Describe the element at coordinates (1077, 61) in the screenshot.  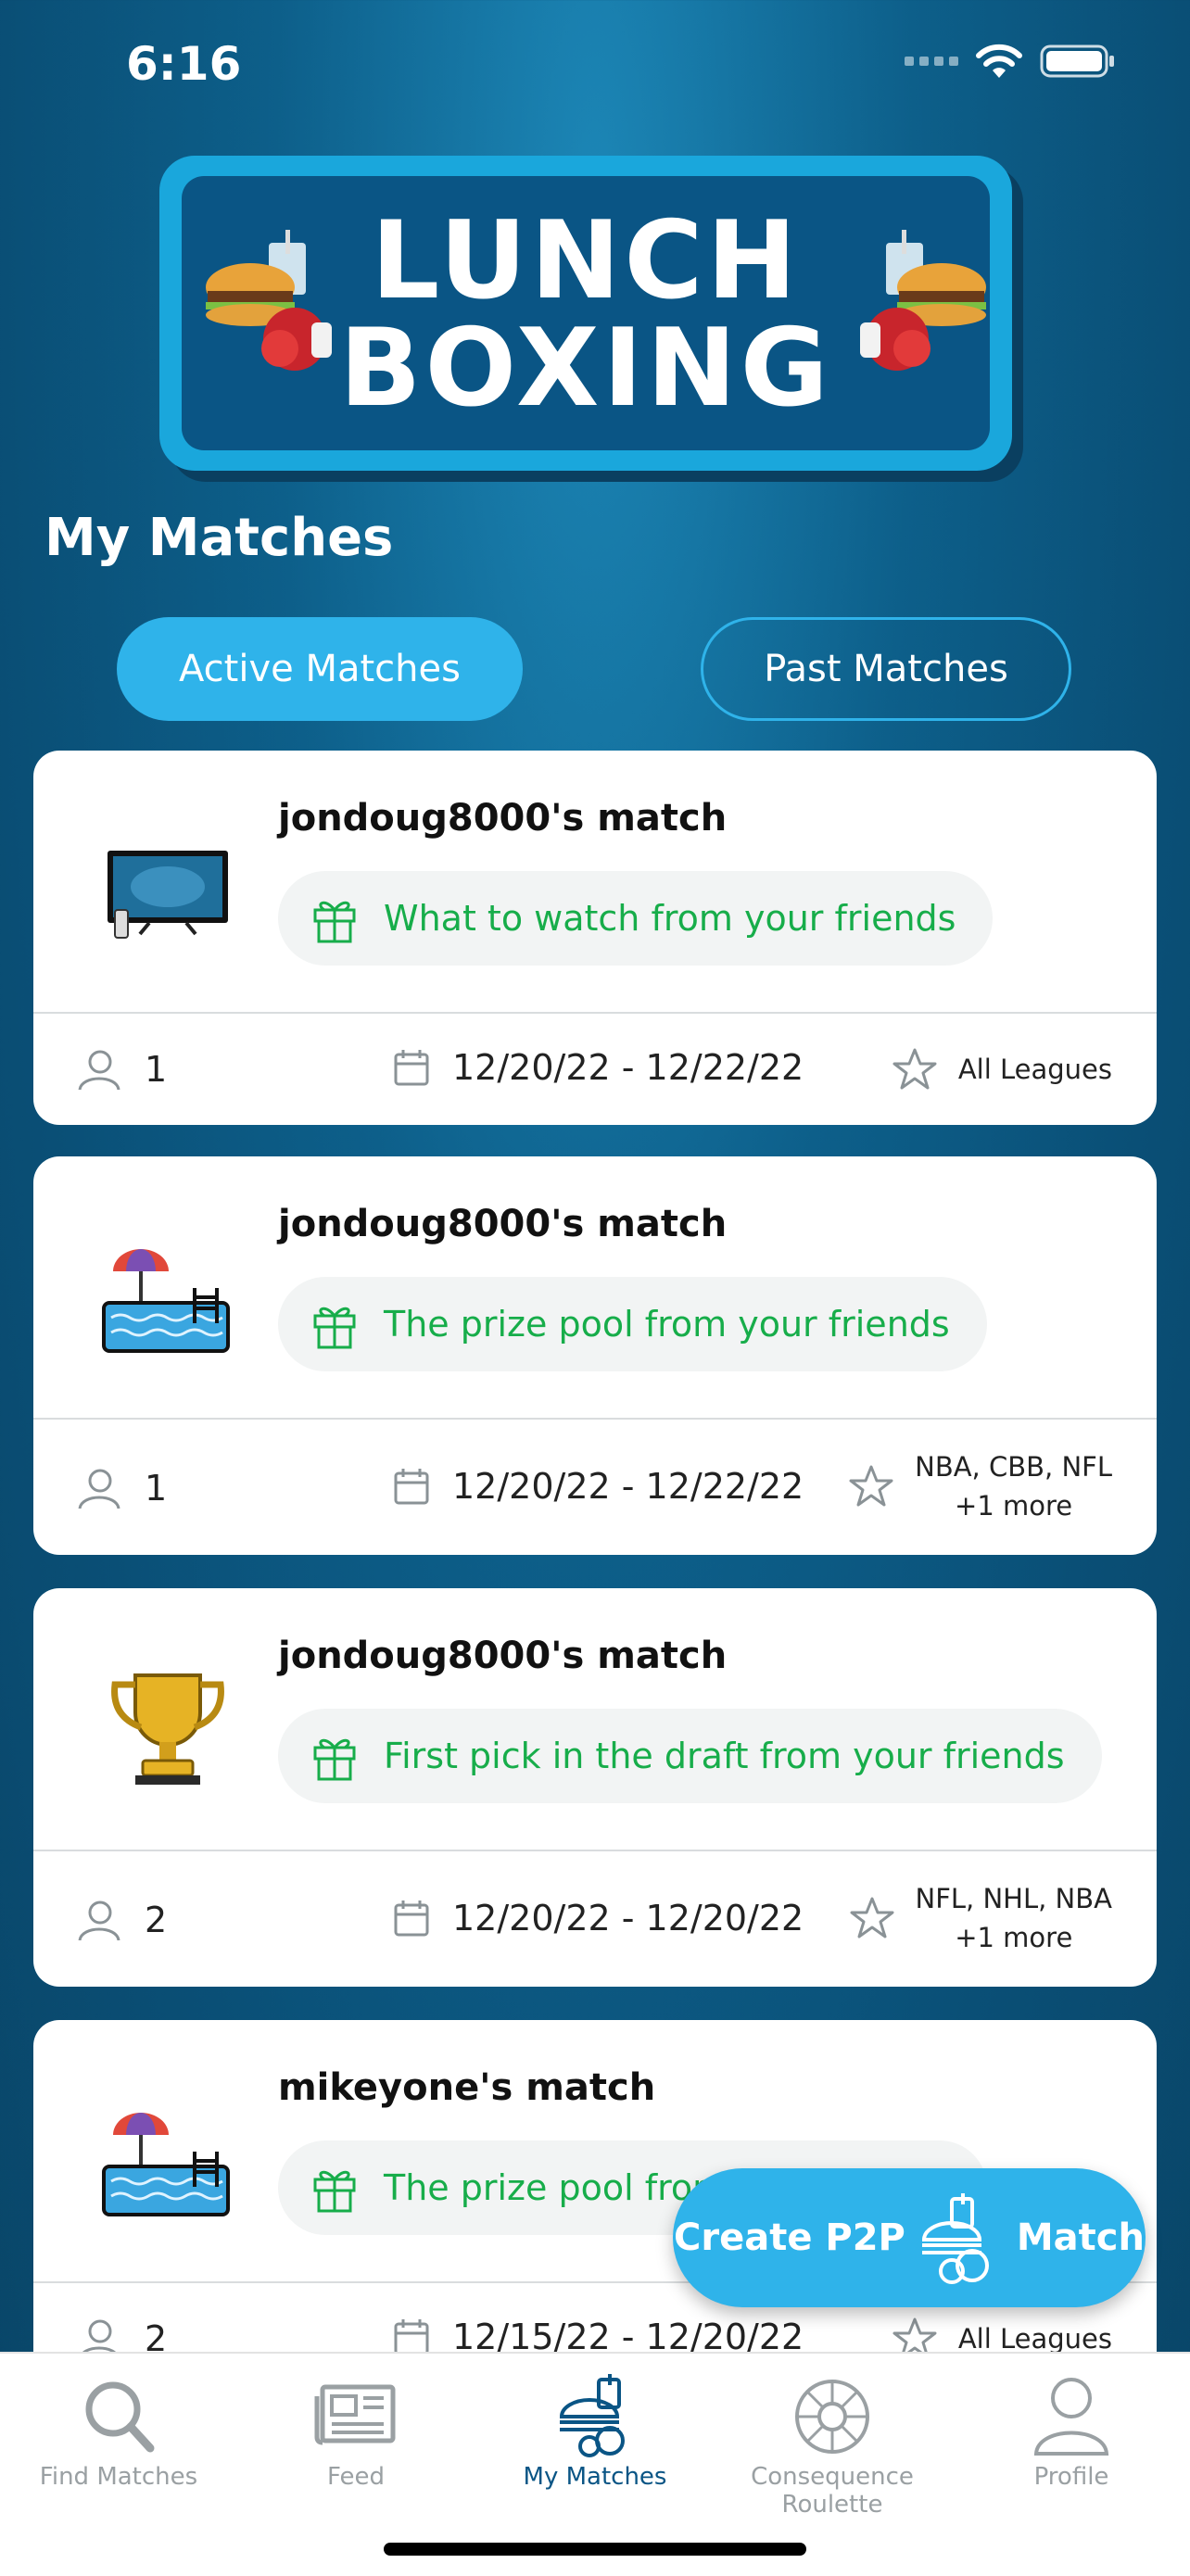
I see `battery-icon` at that location.